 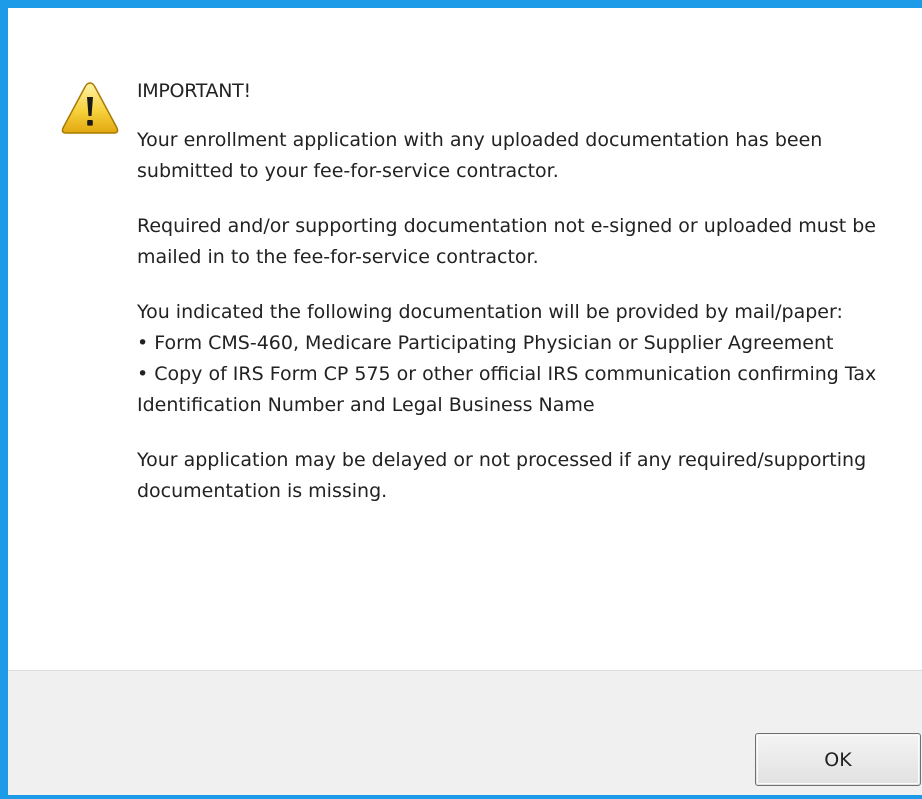 I want to click on warning-triangle-icon, so click(x=90, y=108).